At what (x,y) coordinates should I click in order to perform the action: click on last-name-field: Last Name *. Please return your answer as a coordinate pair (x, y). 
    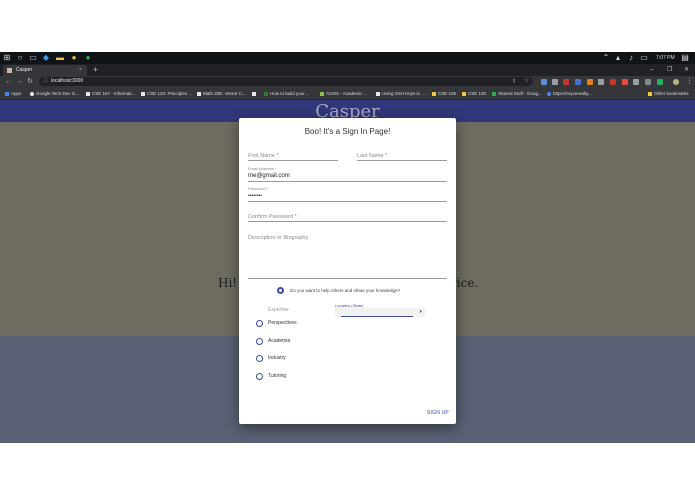
    Looking at the image, I should click on (402, 156).